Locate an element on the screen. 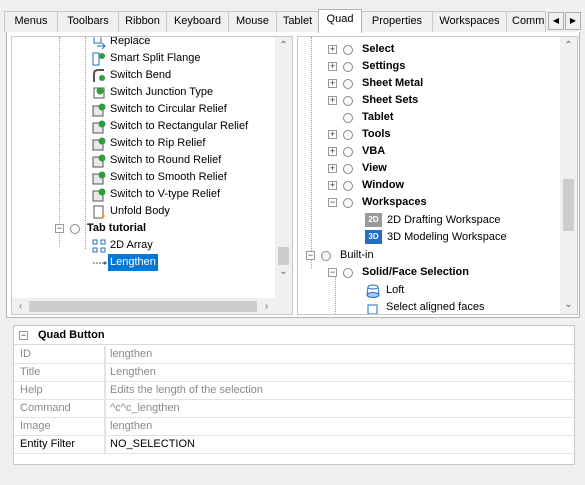 Image resolution: width=585 pixels, height=485 pixels. tree-item: Switch to Circular Relief is located at coordinates (144, 109).